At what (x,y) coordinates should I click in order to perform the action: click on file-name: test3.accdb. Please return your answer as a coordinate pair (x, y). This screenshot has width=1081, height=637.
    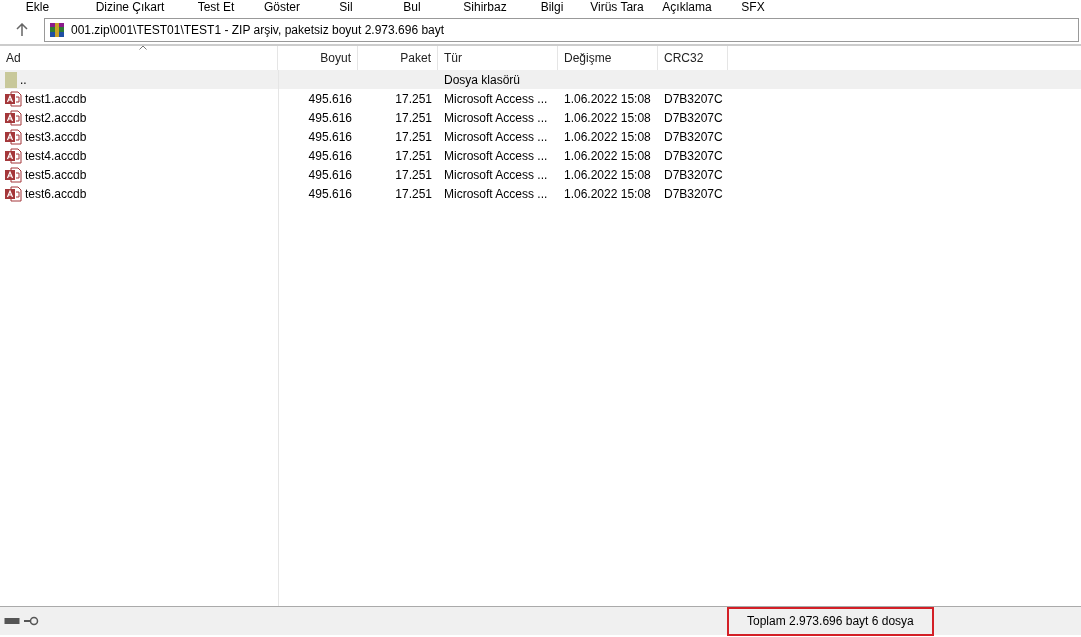
    Looking at the image, I should click on (56, 136).